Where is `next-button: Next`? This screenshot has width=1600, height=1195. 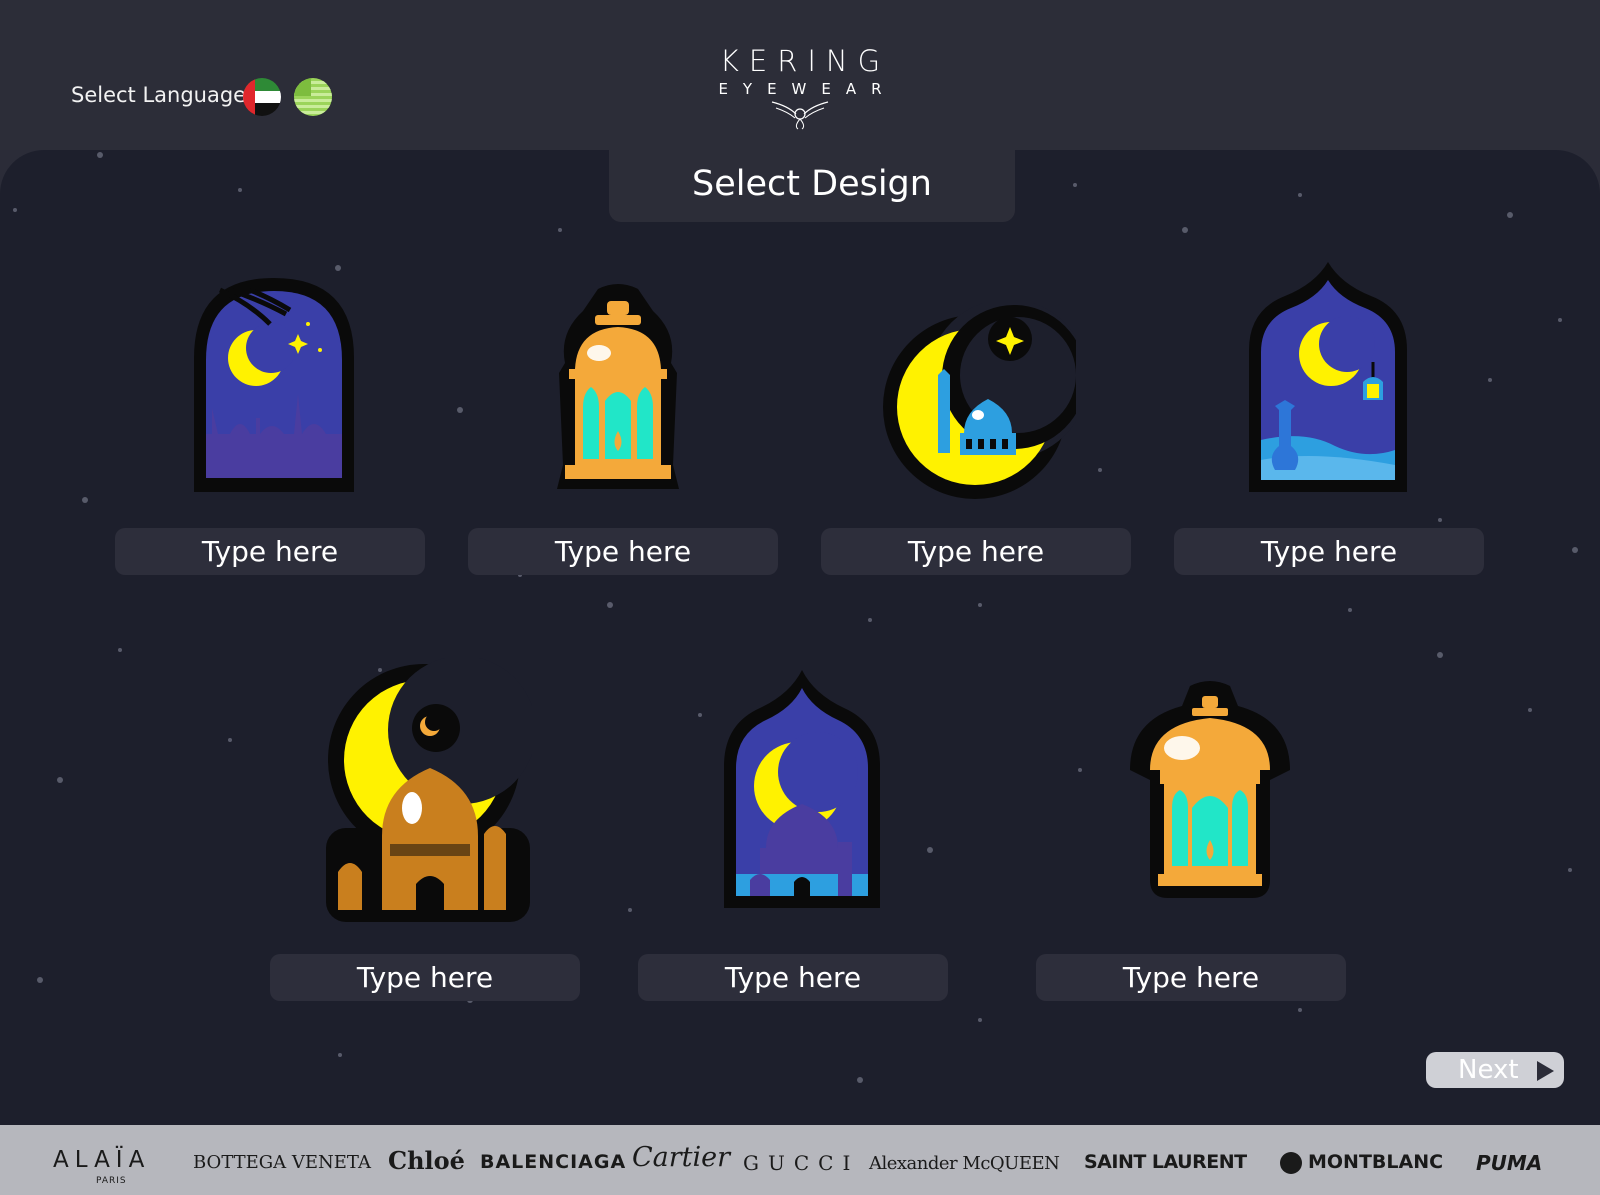 next-button: Next is located at coordinates (1495, 1070).